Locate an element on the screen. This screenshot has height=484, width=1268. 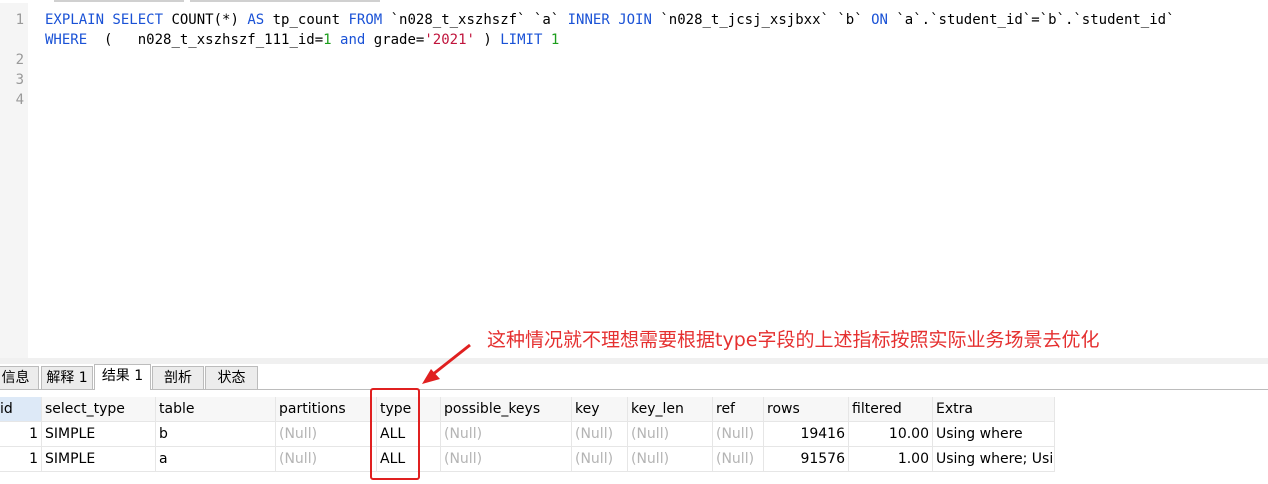
tab-result-1: 结果 1 is located at coordinates (122, 377).